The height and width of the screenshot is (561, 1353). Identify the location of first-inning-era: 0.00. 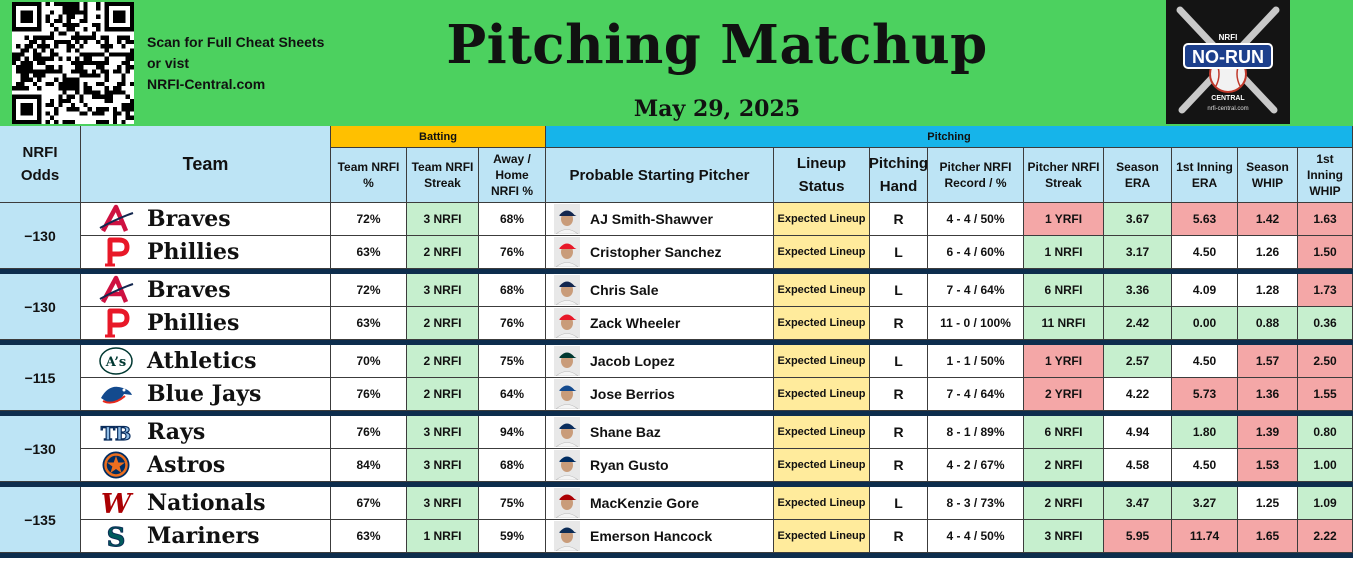
(1205, 323).